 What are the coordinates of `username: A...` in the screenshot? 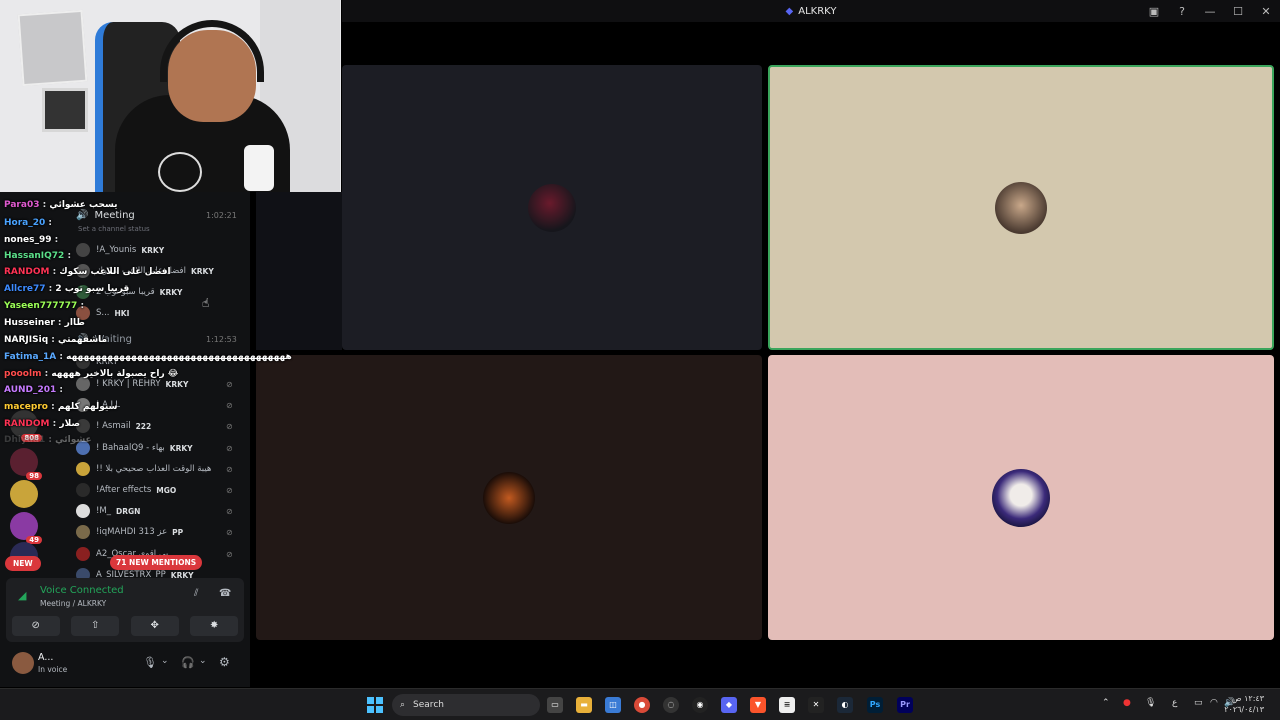 It's located at (45, 657).